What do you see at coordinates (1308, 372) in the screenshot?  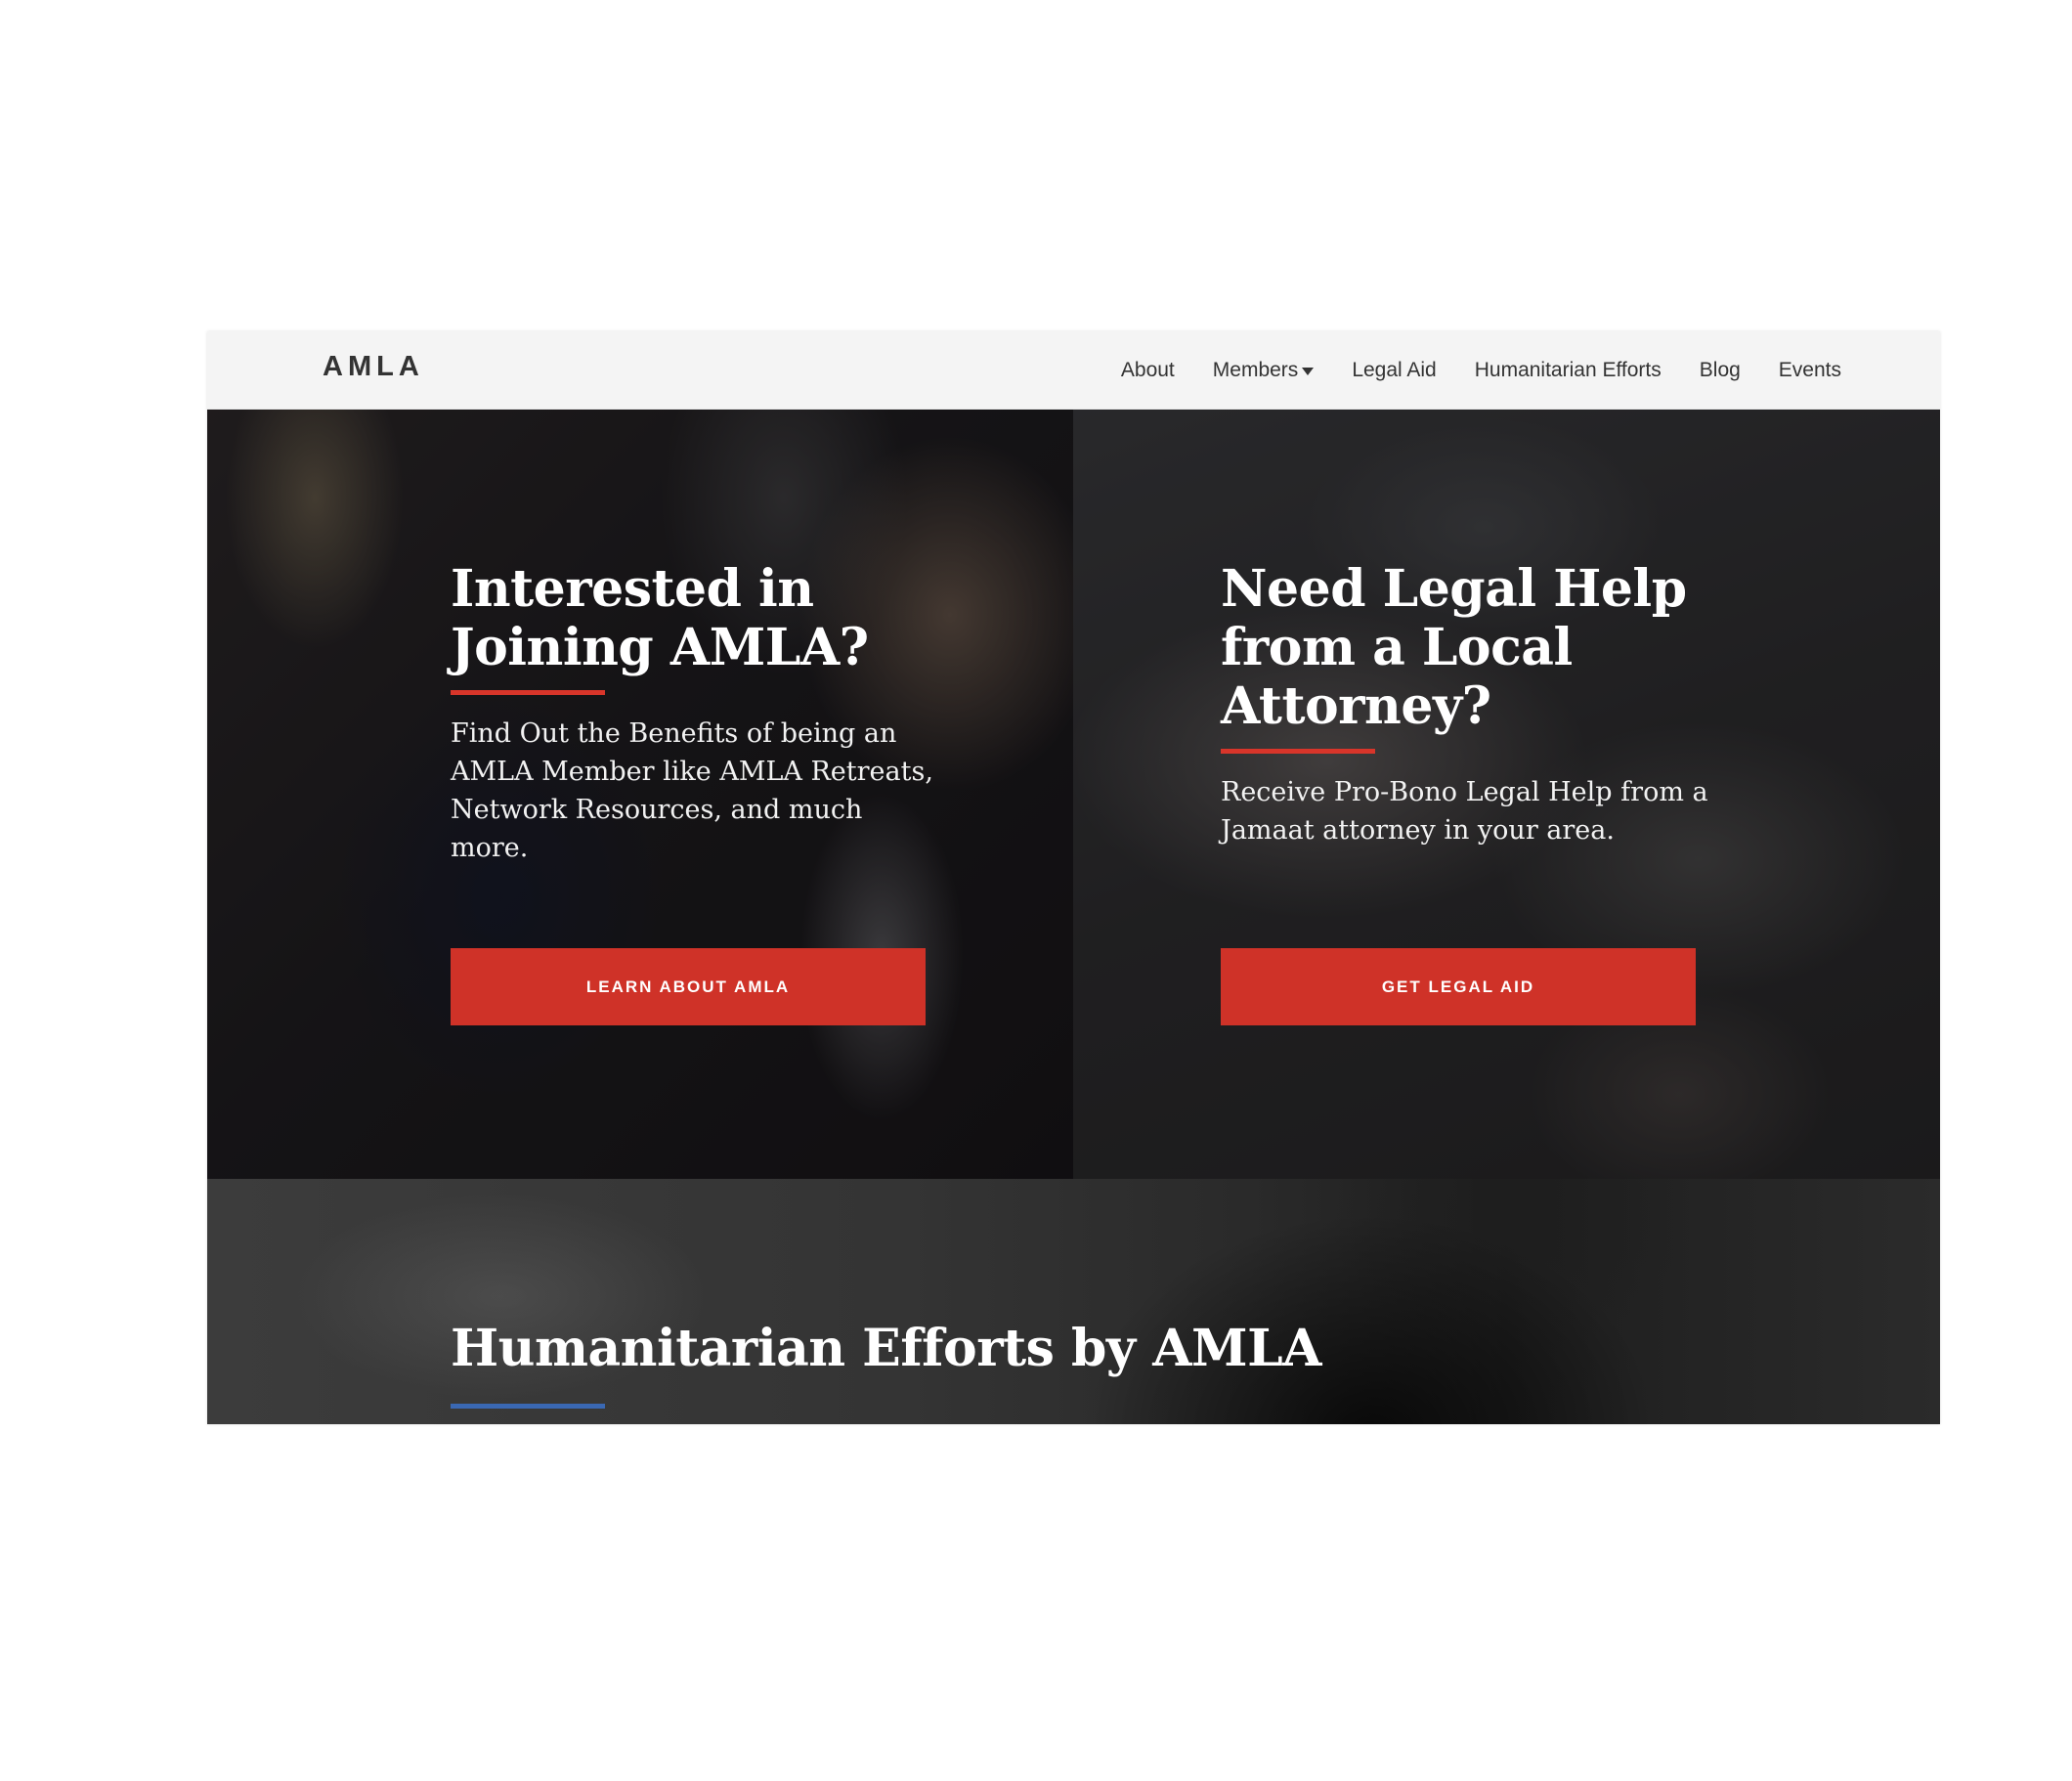 I see `caret-down-icon` at bounding box center [1308, 372].